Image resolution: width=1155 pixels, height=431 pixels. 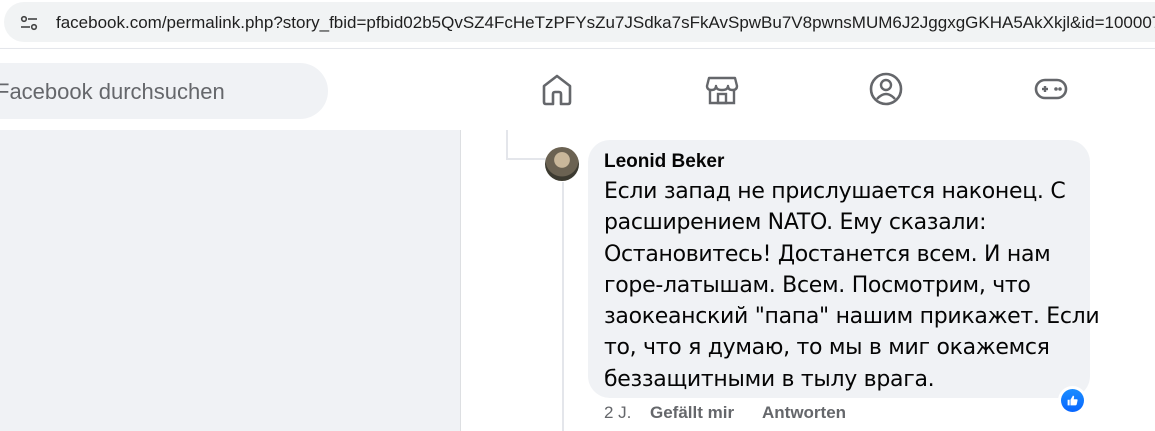 What do you see at coordinates (562, 164) in the screenshot?
I see `avatar` at bounding box center [562, 164].